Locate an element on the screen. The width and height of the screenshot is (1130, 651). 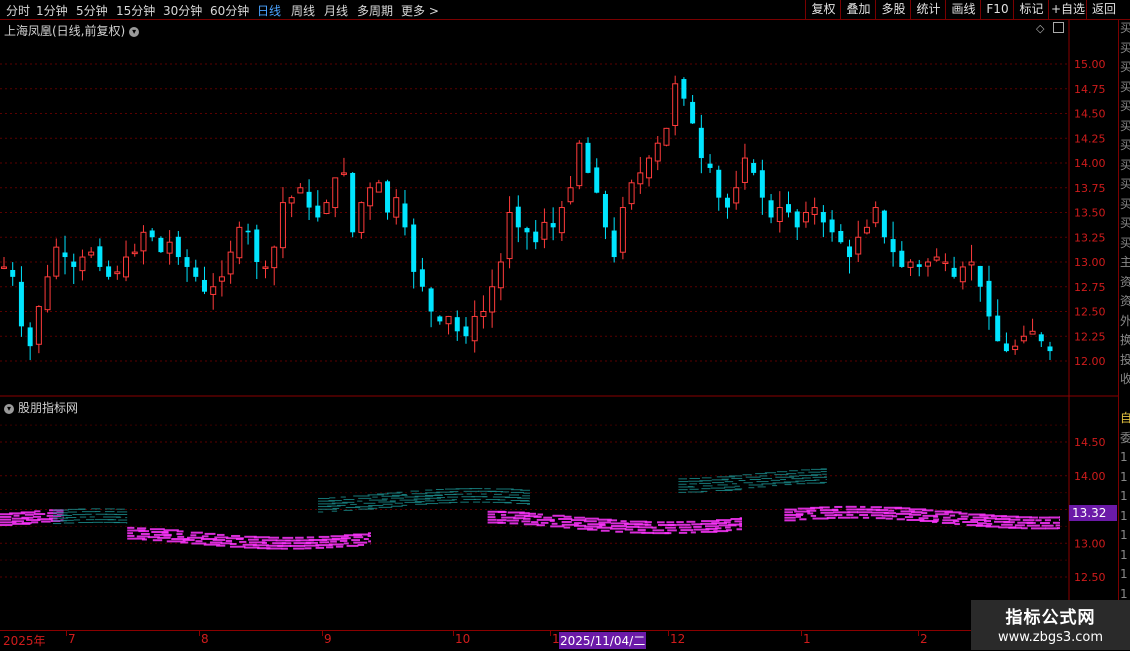
date-label: 9 is located at coordinates (328, 639).